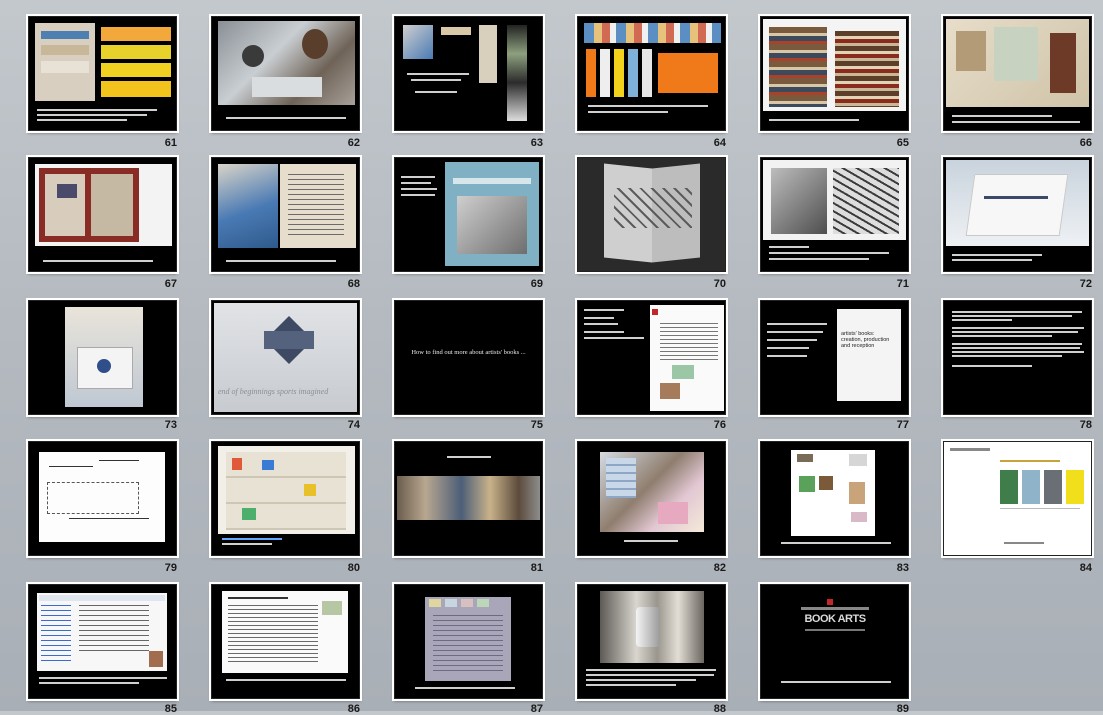  I want to click on book-photo, so click(799, 201).